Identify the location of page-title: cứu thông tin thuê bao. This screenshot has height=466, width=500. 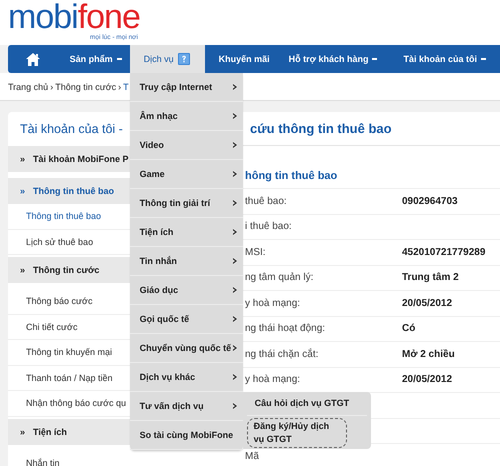
(321, 128).